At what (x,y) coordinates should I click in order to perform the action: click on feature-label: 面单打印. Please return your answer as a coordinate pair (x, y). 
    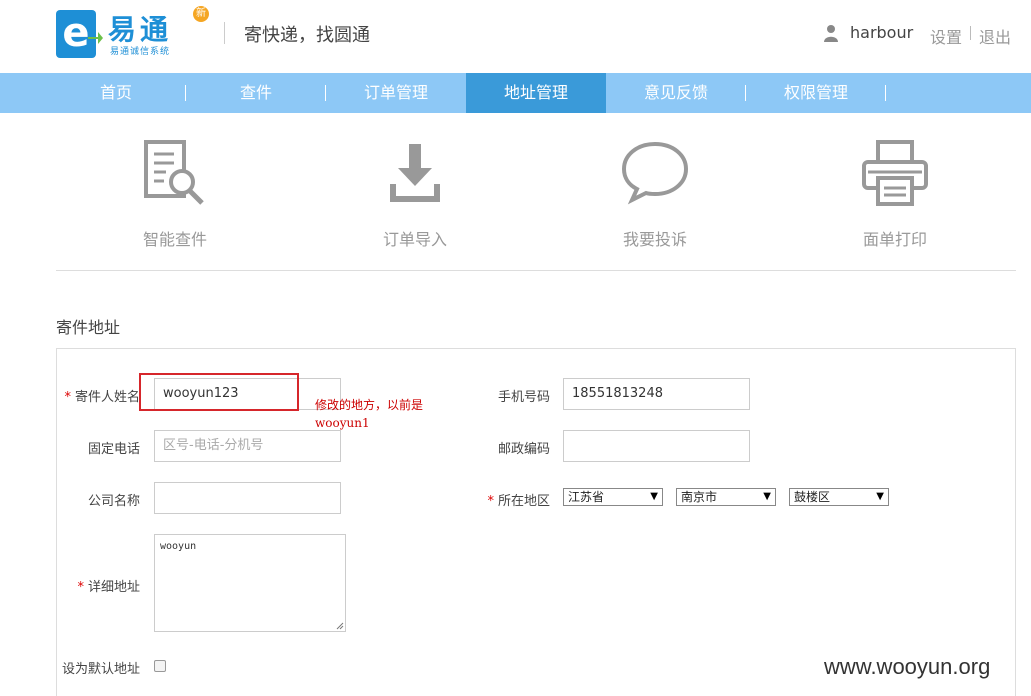
    Looking at the image, I should click on (894, 239).